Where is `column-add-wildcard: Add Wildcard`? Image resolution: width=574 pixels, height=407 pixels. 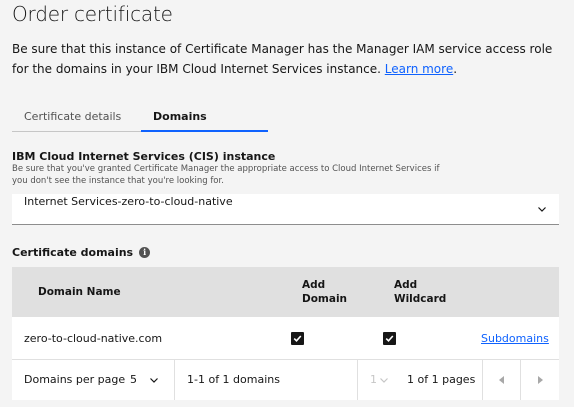
column-add-wildcard: Add Wildcard is located at coordinates (420, 292).